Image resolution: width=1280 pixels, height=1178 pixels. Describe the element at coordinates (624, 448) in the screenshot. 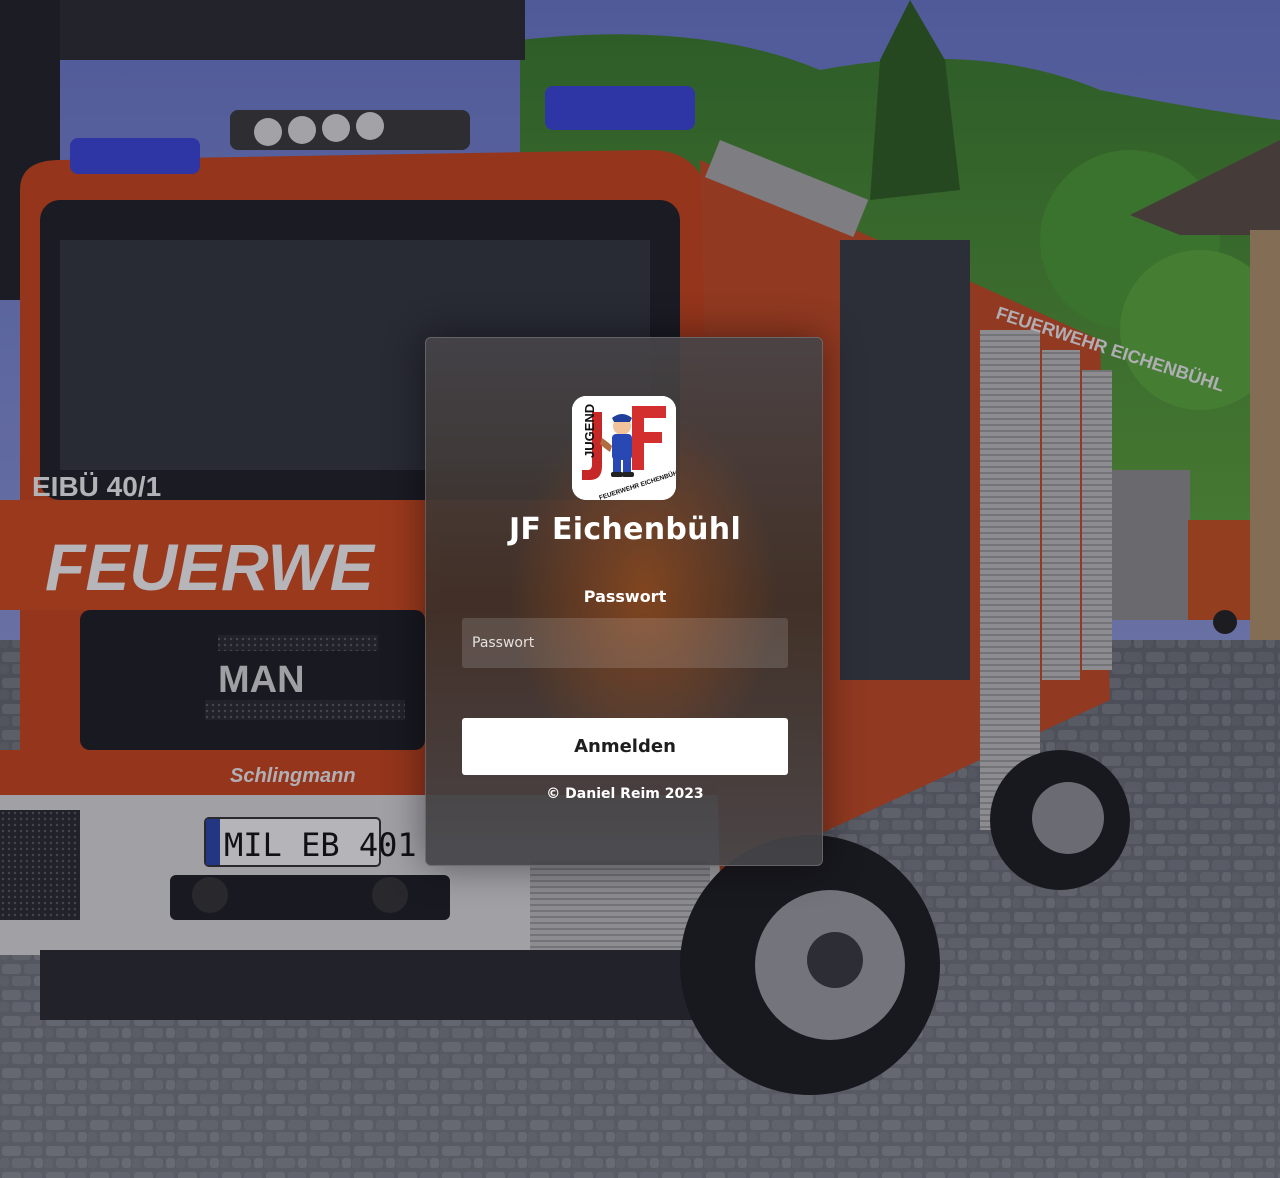

I see `jugendfeuerwehr-logo-icon: JUGEND FEUERWEHR EICHENBÜHL` at that location.